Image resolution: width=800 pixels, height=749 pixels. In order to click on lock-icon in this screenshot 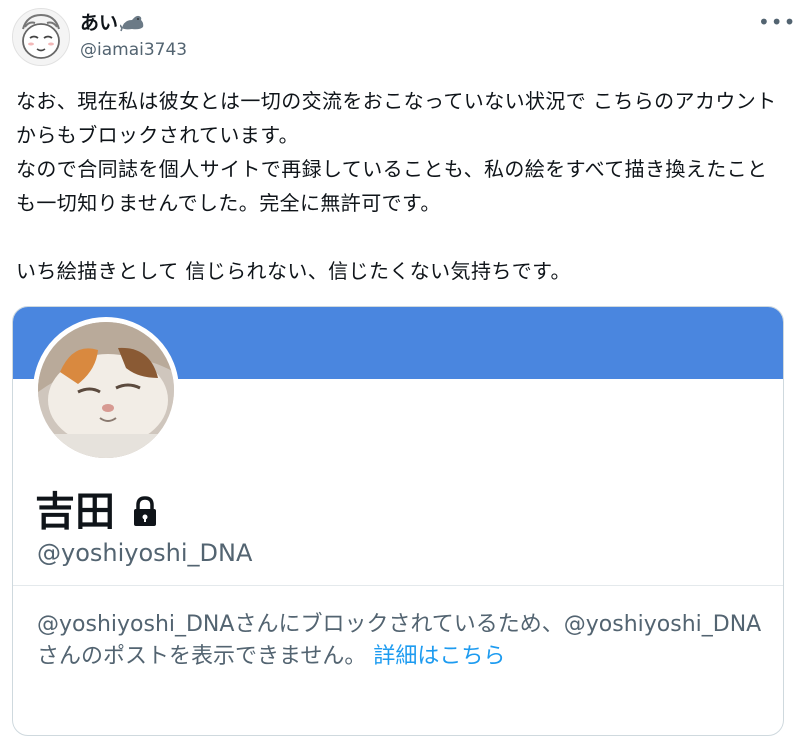, I will do `click(145, 509)`.